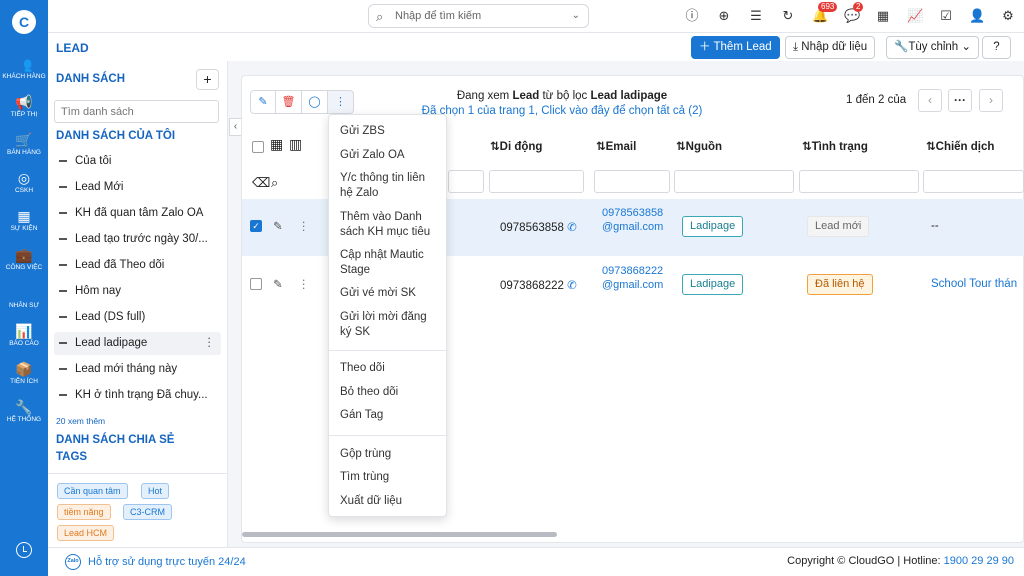 The image size is (1024, 576). I want to click on calendar-icon: ▦, so click(883, 16).